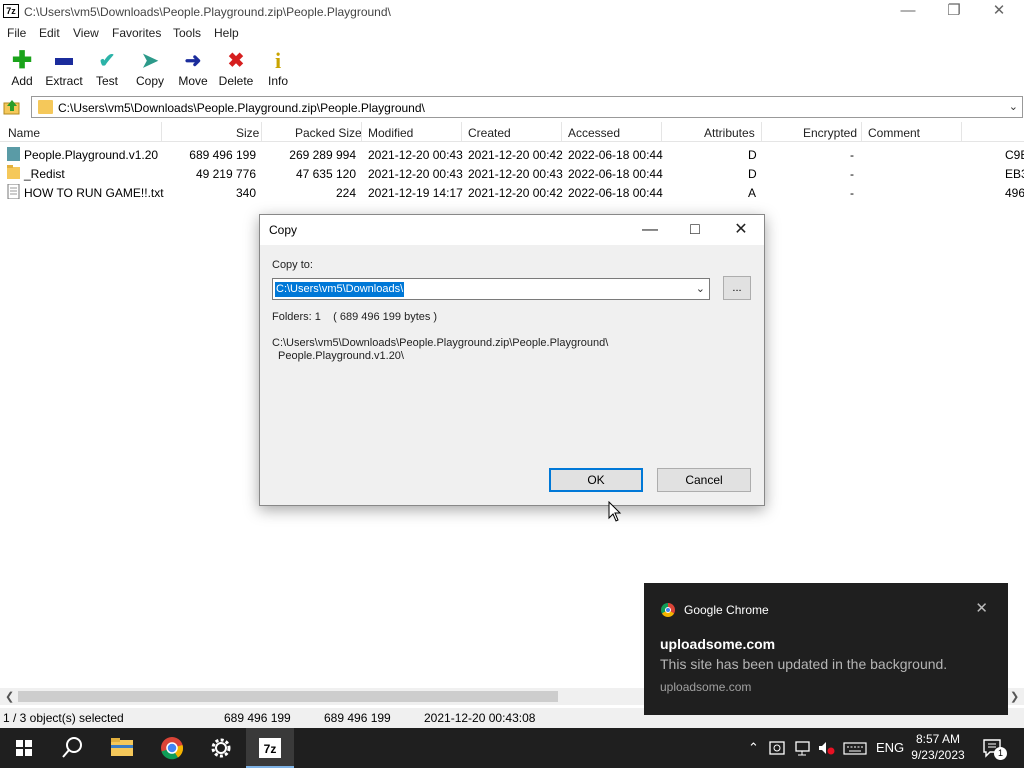 The width and height of the screenshot is (1024, 771). What do you see at coordinates (106, 81) in the screenshot?
I see `test-label: Test` at bounding box center [106, 81].